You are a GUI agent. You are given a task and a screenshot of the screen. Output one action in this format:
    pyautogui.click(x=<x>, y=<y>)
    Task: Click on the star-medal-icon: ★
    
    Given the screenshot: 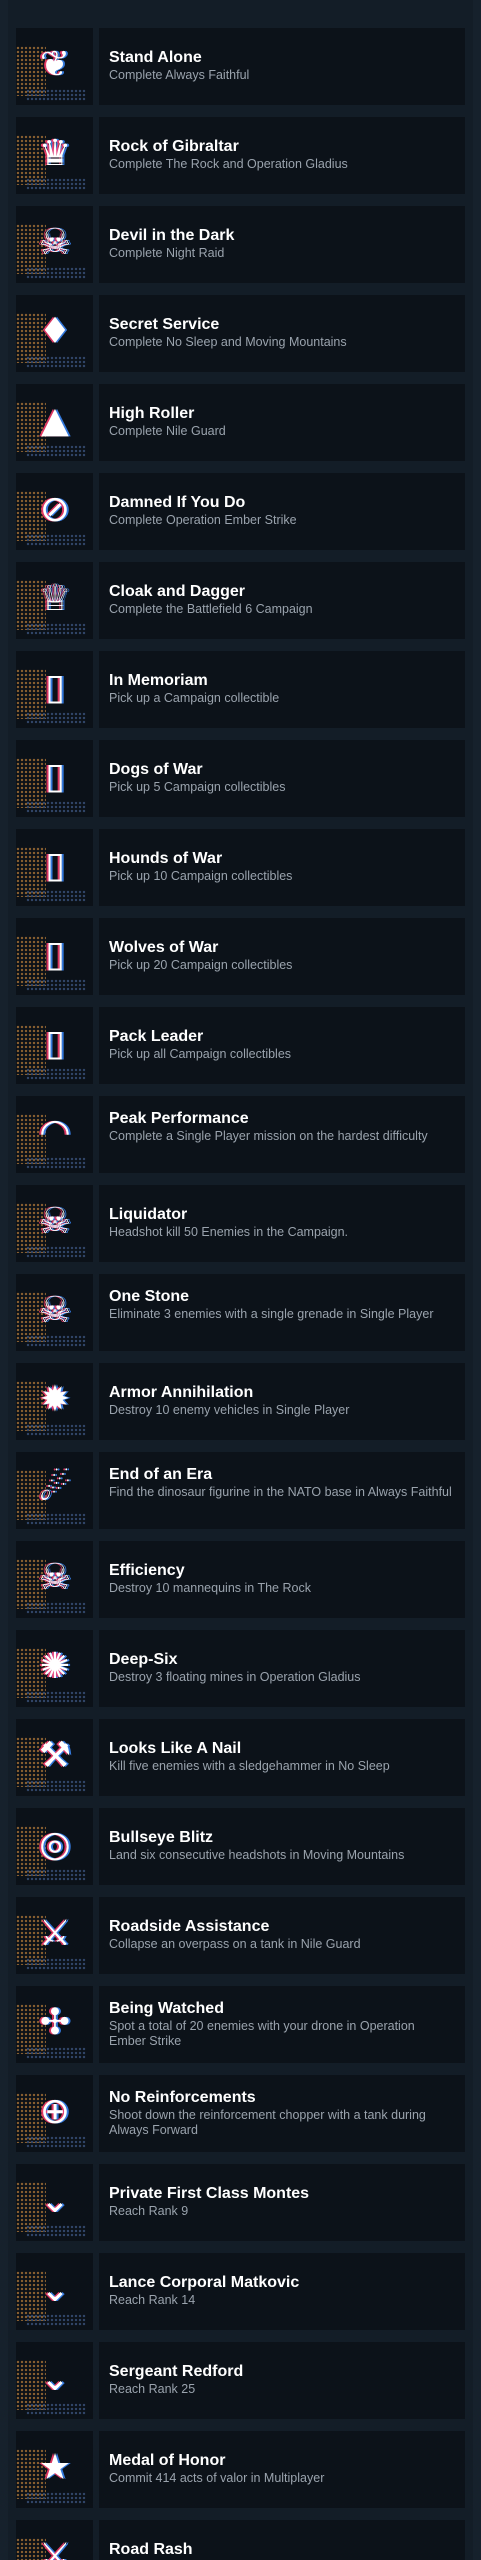 What is the action you would take?
    pyautogui.click(x=54, y=2469)
    